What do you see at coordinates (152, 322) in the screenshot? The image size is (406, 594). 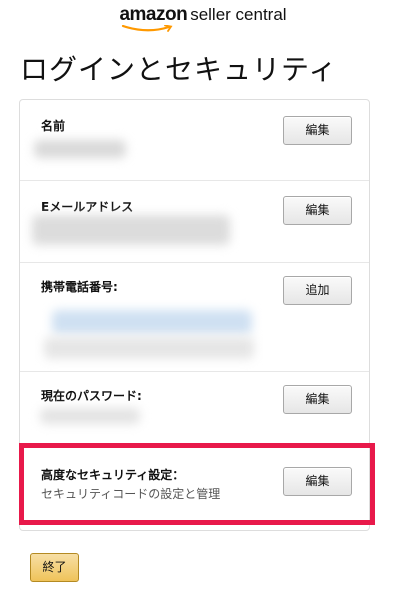 I see `phone-value-redacted` at bounding box center [152, 322].